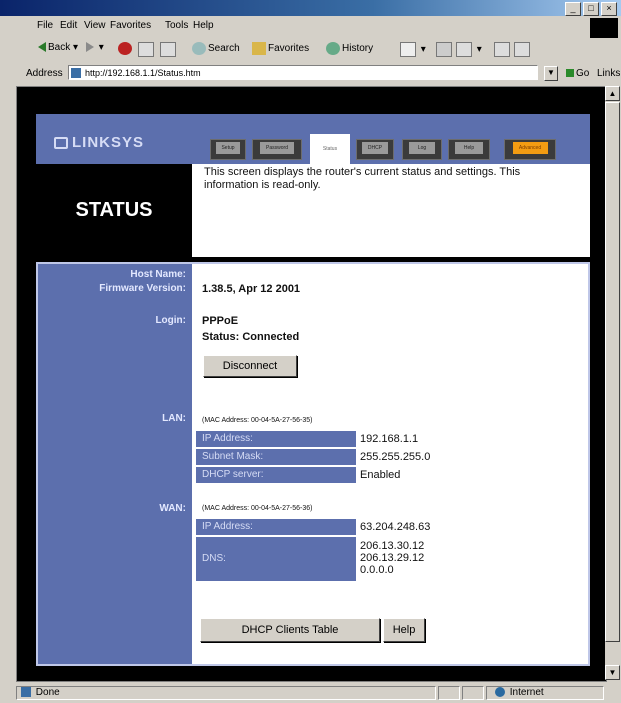  I want to click on menu-edit: Edit, so click(68, 25).